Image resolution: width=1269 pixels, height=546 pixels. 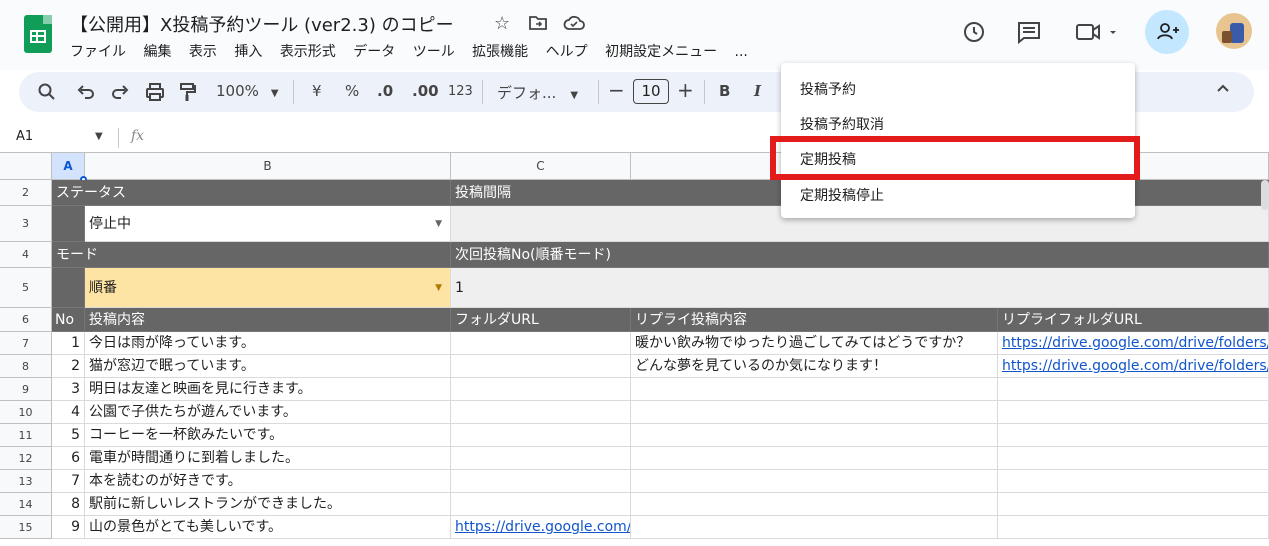 I want to click on next-post-value: 1, so click(x=860, y=288).